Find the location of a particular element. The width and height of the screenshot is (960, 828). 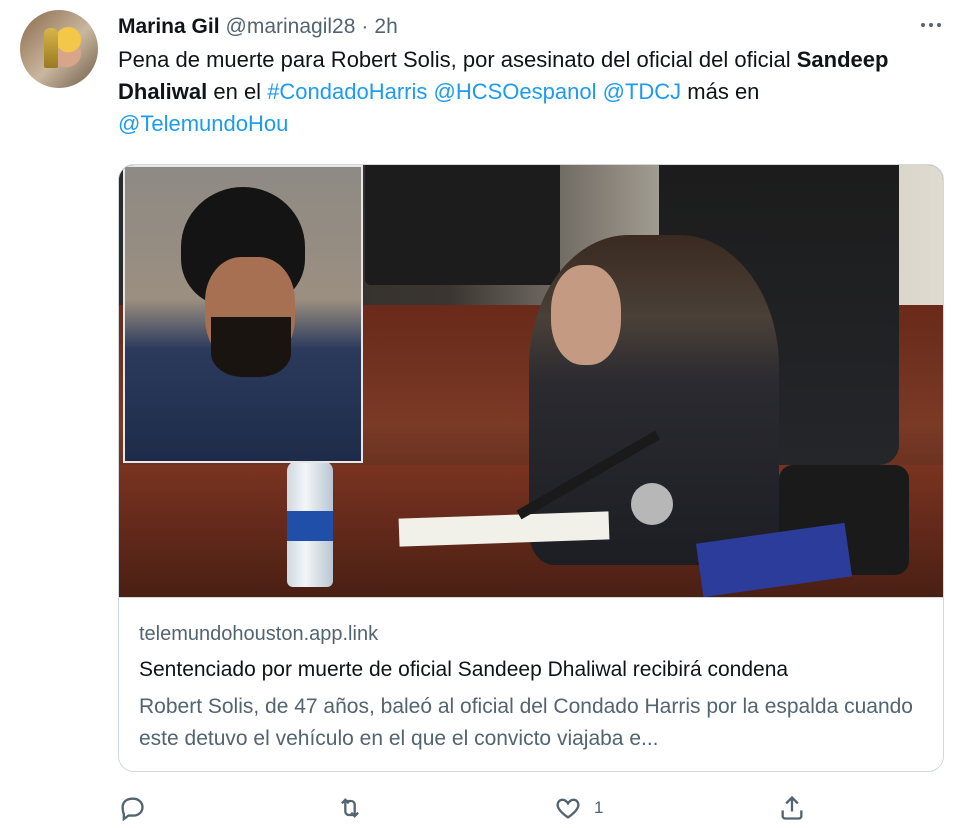

mention-link-hcso: @HCSOespanol is located at coordinates (515, 91).